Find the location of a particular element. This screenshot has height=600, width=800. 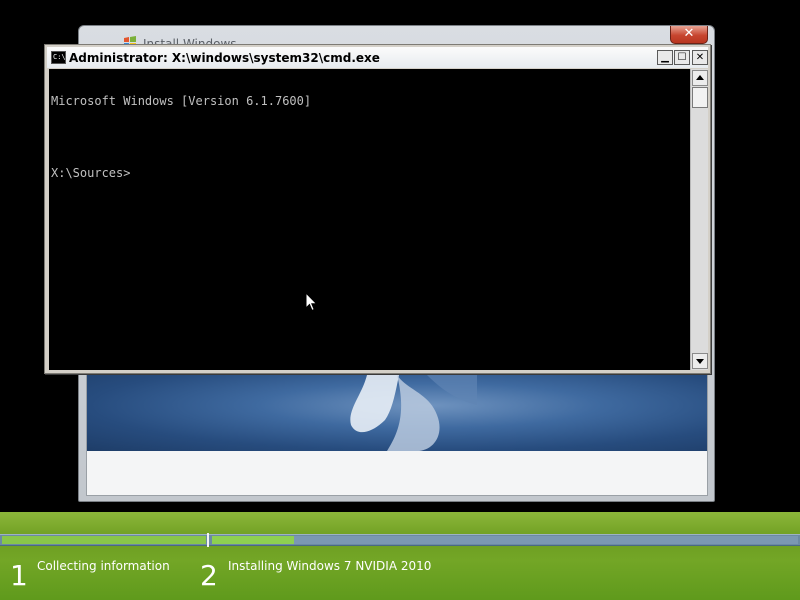

install-banner is located at coordinates (397, 413).